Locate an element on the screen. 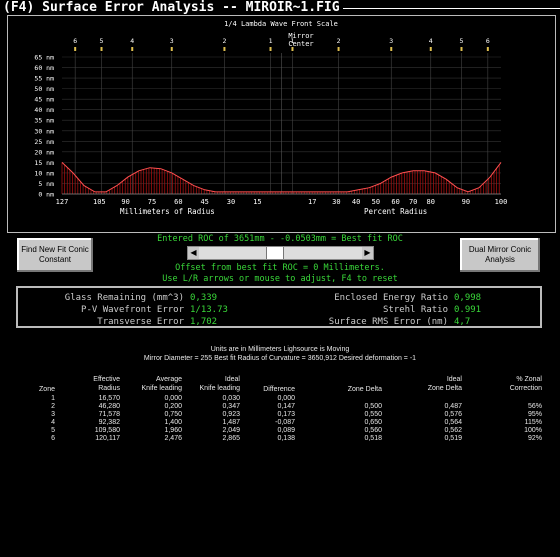  y-tick-label: 15 nm is located at coordinates (44, 163).